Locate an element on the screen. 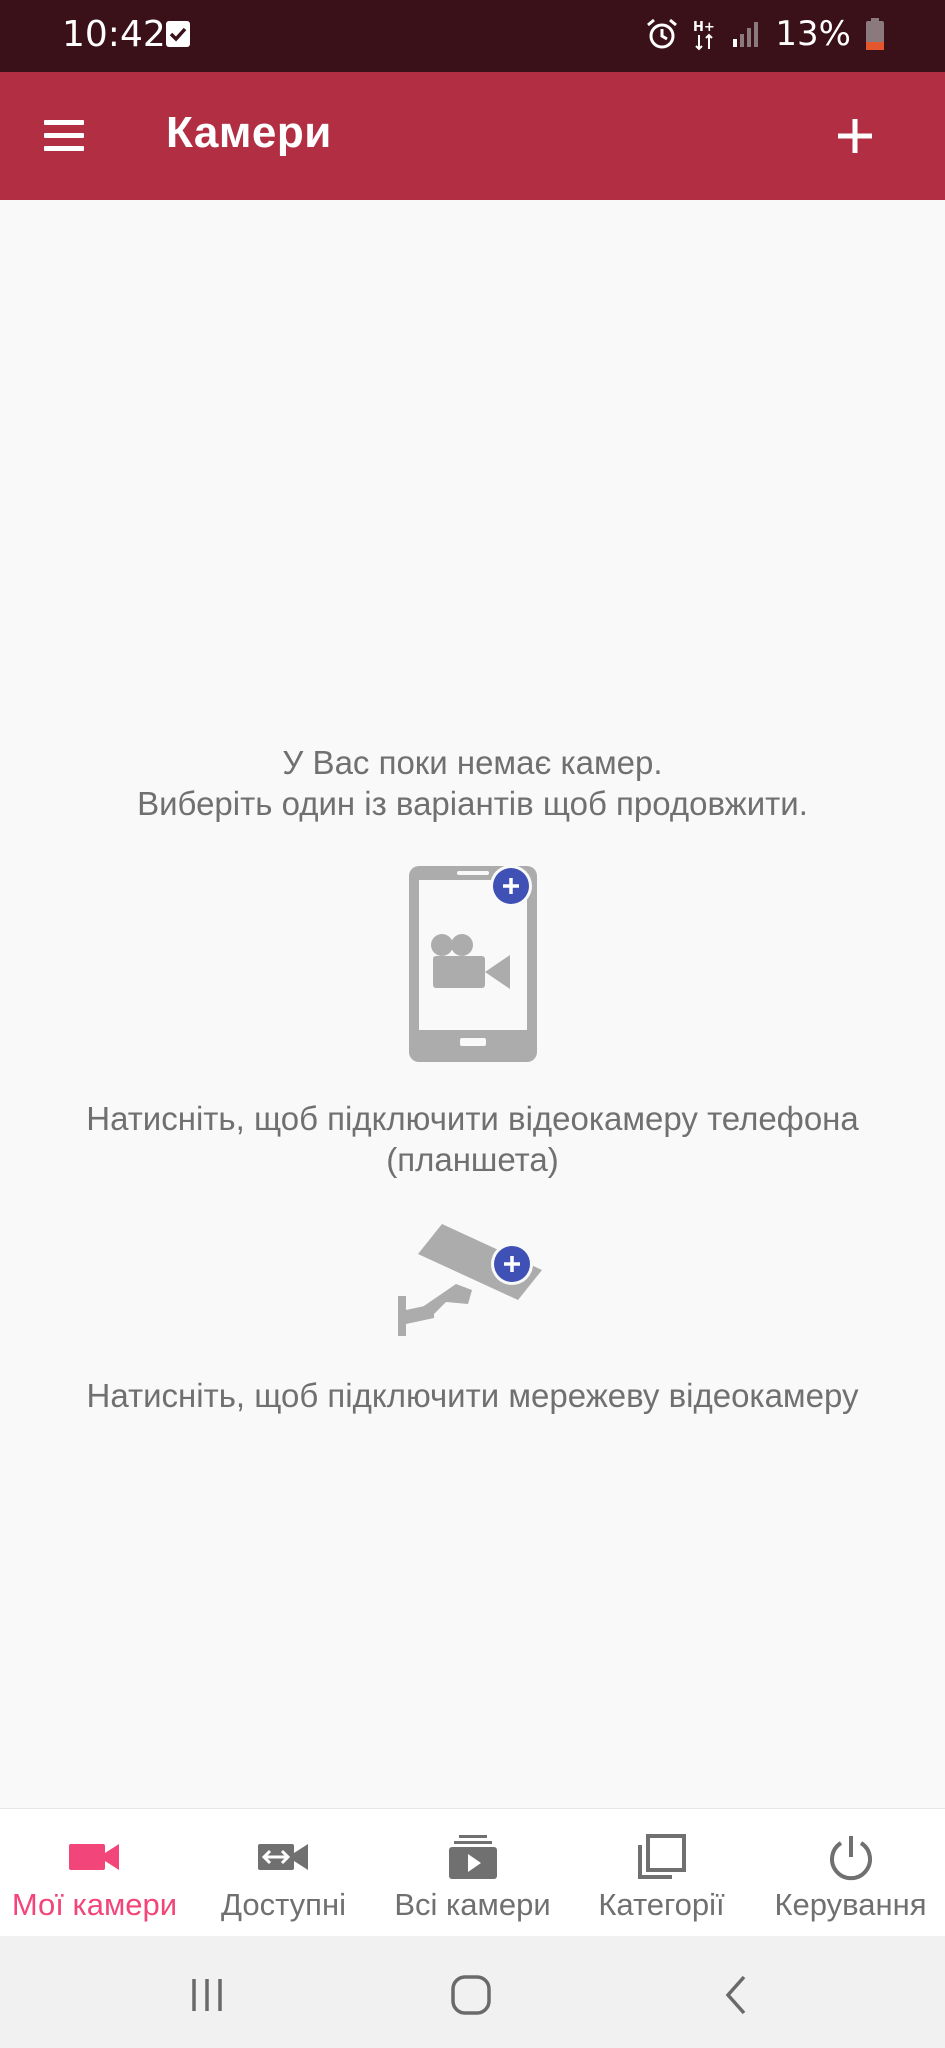 The height and width of the screenshot is (2048, 945). categories-icon is located at coordinates (661, 1856).